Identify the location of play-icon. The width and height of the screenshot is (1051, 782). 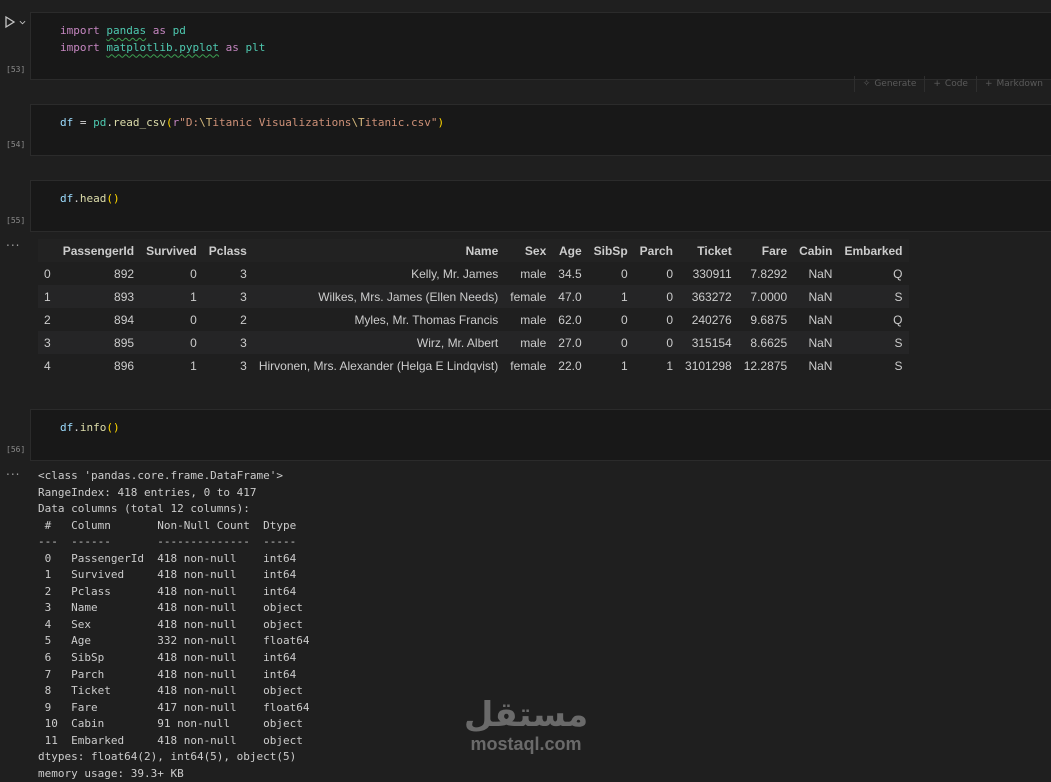
(10, 22).